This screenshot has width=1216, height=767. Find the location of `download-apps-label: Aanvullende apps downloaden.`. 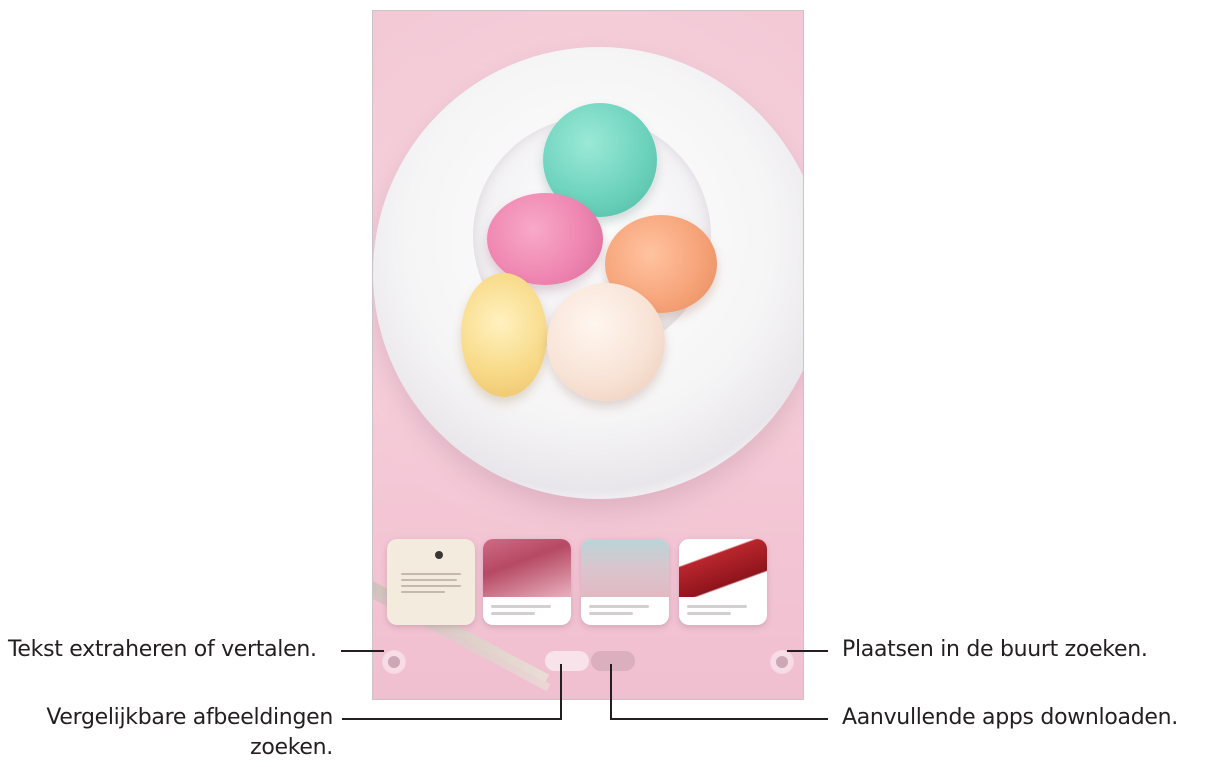

download-apps-label: Aanvullende apps downloaden. is located at coordinates (1010, 717).